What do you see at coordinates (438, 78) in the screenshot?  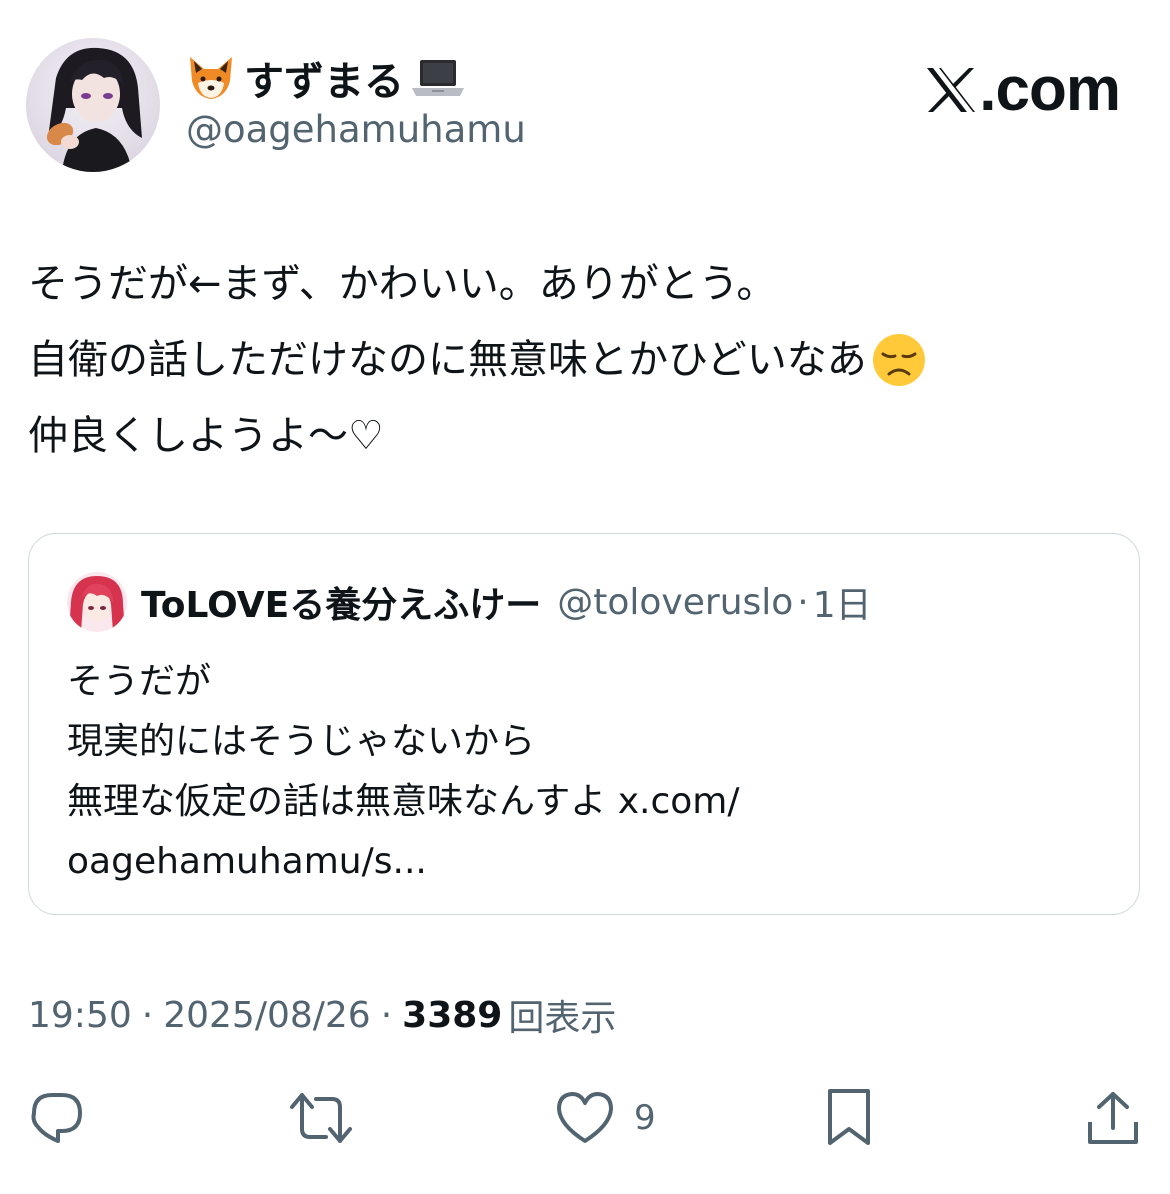 I see `laptop-emoji-icon` at bounding box center [438, 78].